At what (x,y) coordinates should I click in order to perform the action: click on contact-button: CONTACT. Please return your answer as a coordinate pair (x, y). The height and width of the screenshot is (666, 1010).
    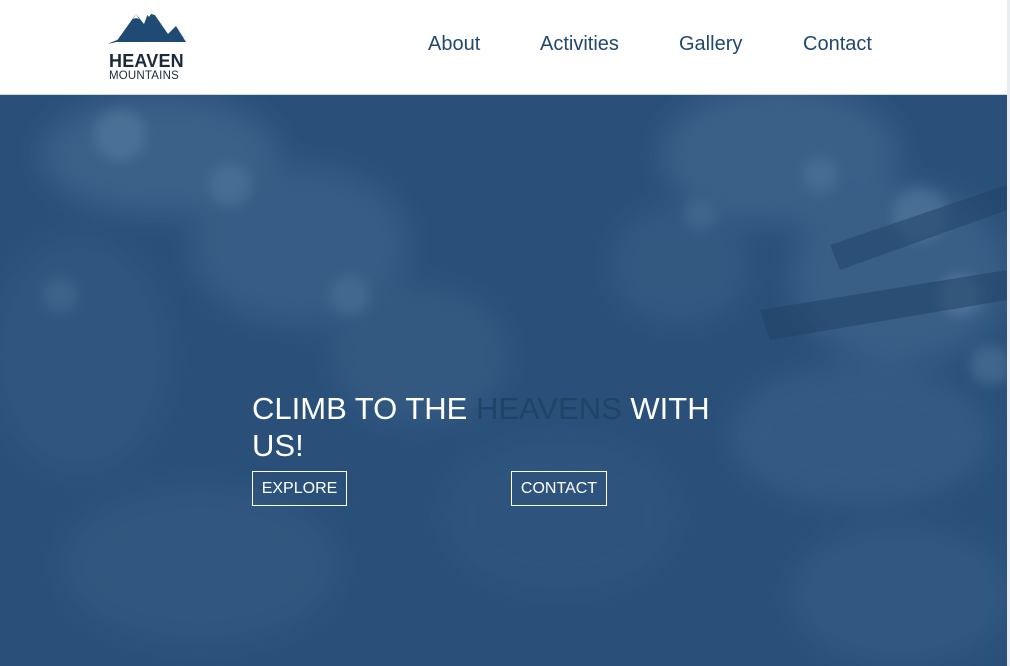
    Looking at the image, I should click on (559, 488).